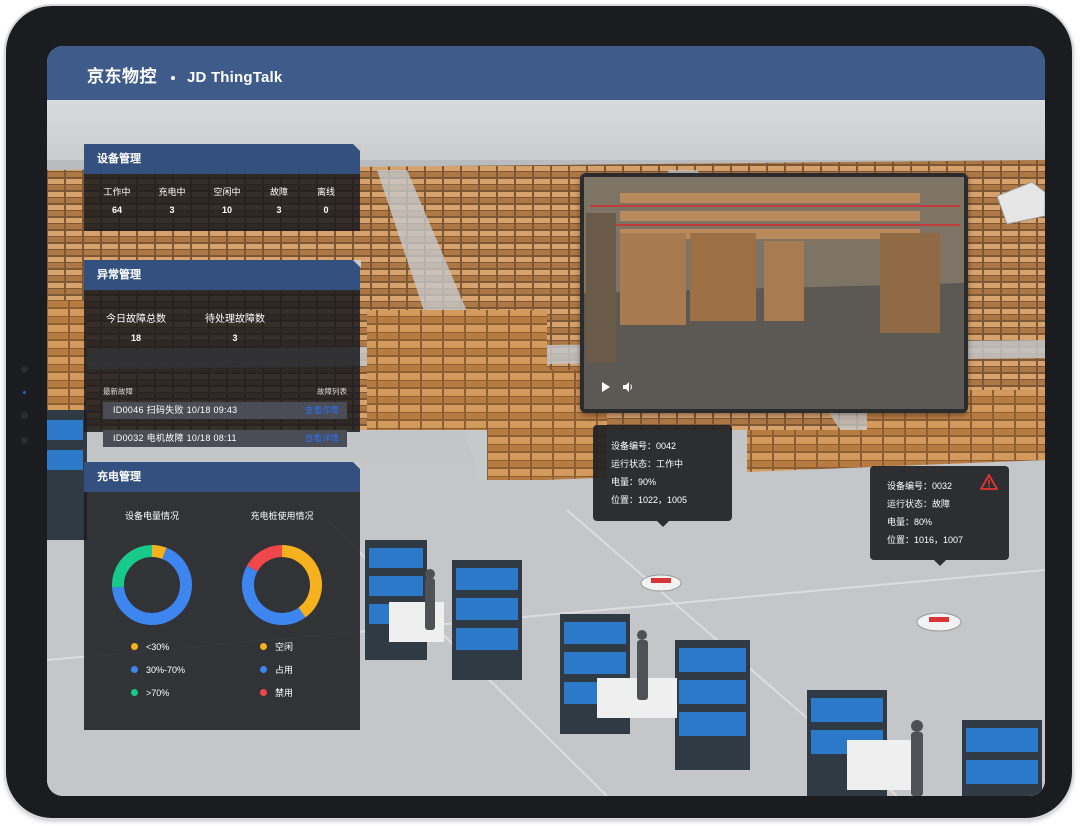 The width and height of the screenshot is (1080, 826). I want to click on pending-faults: 待处理故障数 3, so click(235, 326).